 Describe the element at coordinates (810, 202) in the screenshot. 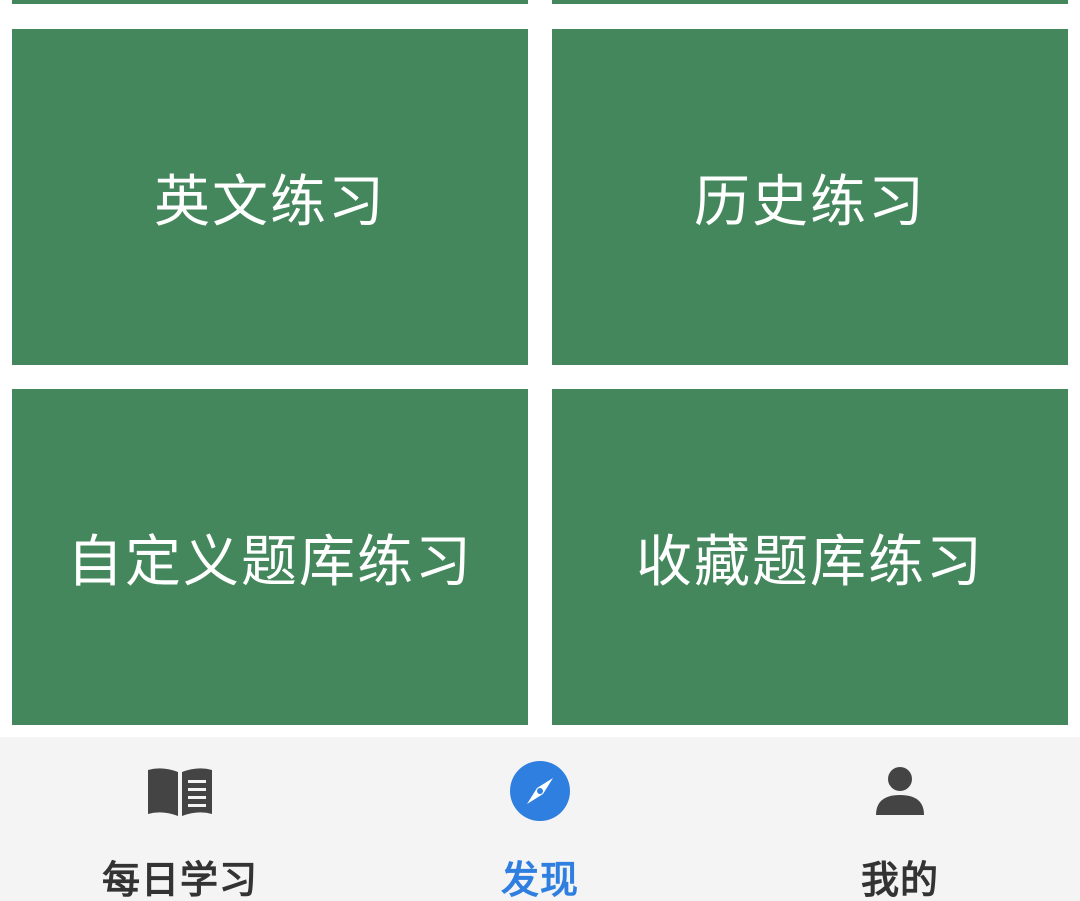

I see `tile-label: 历史练习` at that location.